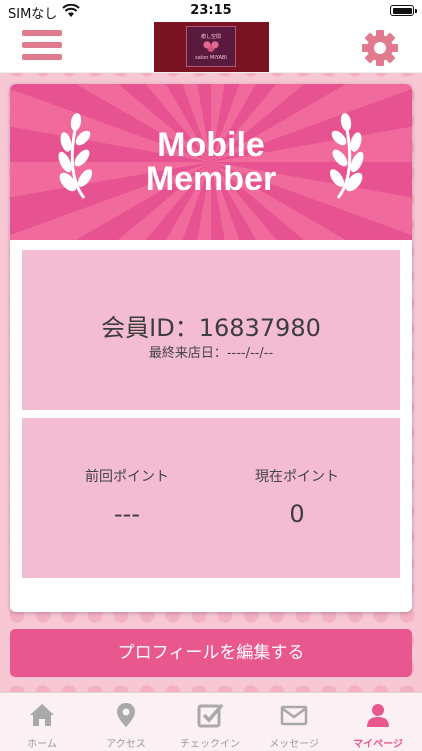 Image resolution: width=422 pixels, height=751 pixels. What do you see at coordinates (297, 477) in the screenshot?
I see `current-points-label: 現在ポイント` at bounding box center [297, 477].